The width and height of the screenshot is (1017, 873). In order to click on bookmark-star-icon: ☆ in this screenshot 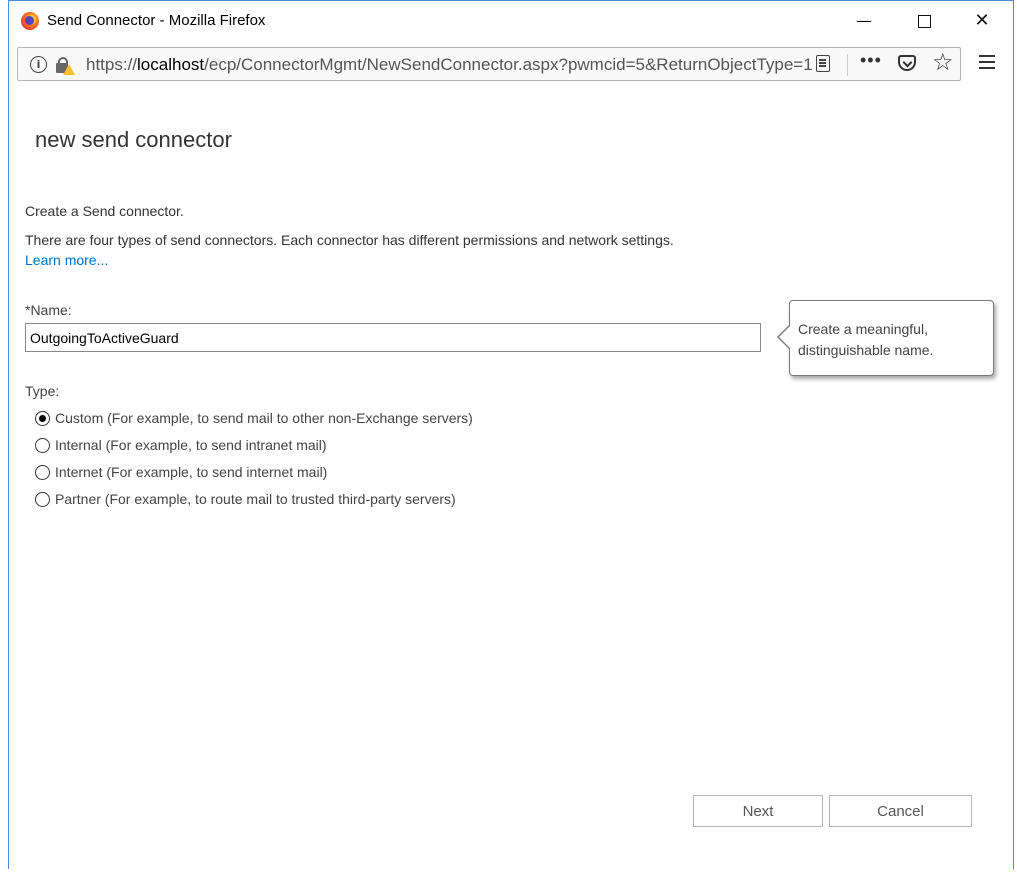, I will do `click(943, 62)`.